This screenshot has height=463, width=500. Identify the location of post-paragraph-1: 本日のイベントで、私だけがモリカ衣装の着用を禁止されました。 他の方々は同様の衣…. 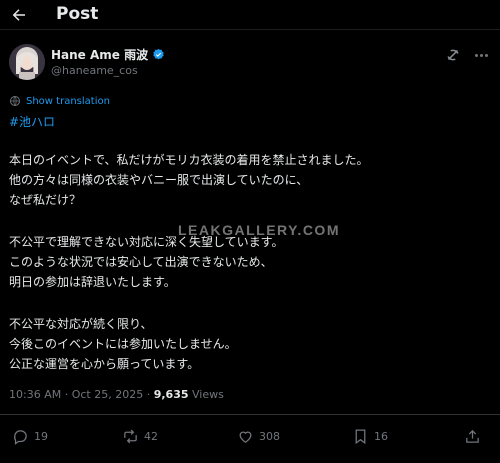
(249, 180).